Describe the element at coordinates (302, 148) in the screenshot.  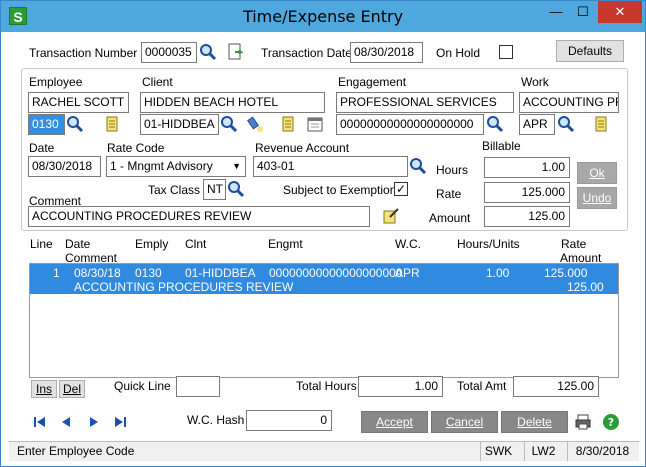
I see `revenue-account-label: Revenue Account` at that location.